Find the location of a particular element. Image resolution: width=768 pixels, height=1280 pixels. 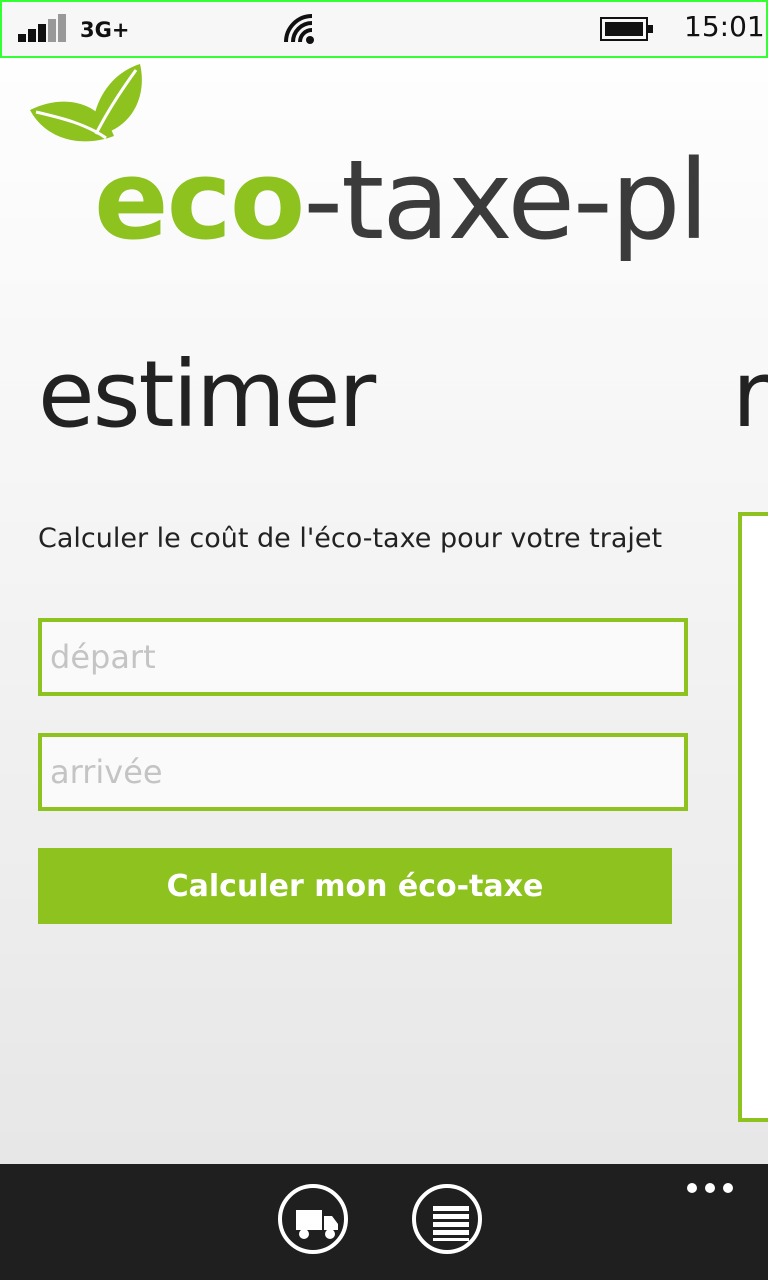

more-icon is located at coordinates (710, 1188).